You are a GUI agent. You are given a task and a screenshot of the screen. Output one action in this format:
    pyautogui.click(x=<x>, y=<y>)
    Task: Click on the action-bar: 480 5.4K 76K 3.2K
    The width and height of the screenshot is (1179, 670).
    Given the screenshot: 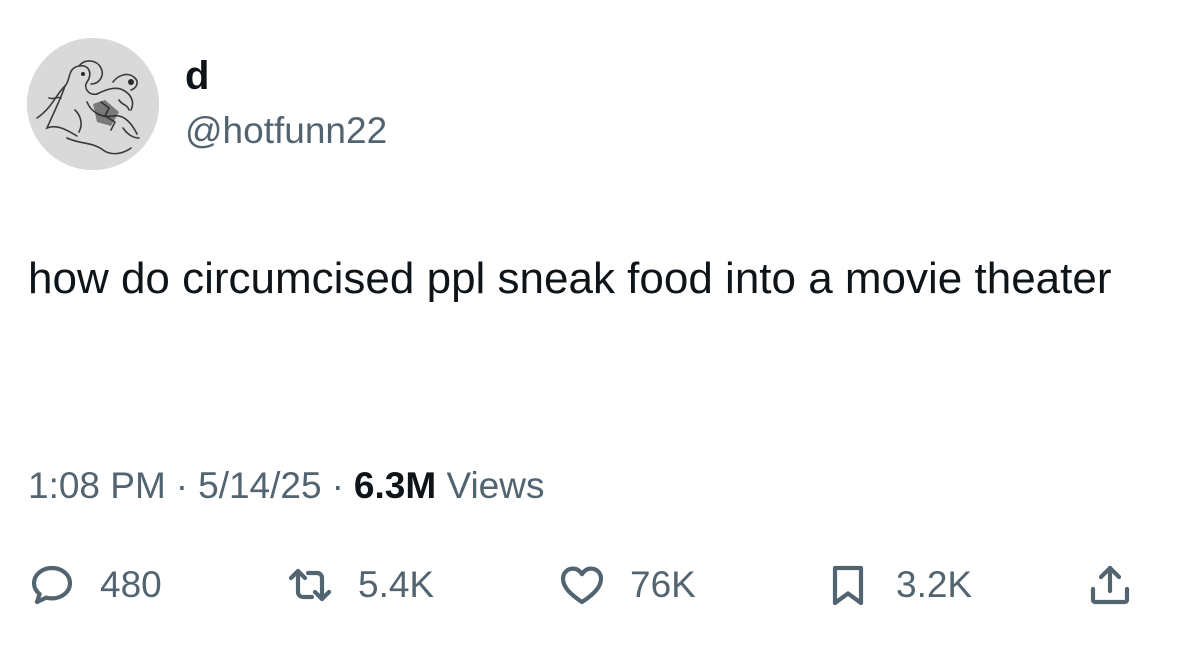 What is the action you would take?
    pyautogui.click(x=589, y=585)
    